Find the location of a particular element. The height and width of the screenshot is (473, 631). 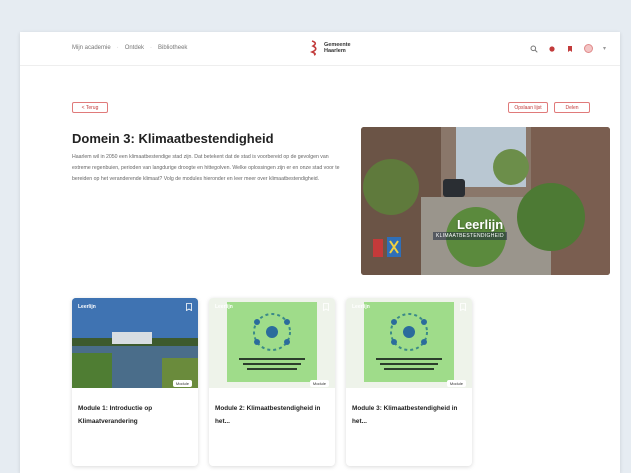

avatar is located at coordinates (588, 48).